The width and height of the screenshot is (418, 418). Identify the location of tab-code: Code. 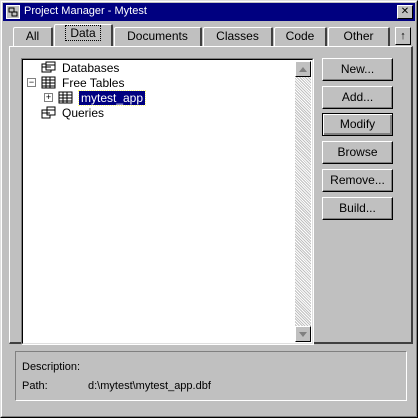
(300, 36).